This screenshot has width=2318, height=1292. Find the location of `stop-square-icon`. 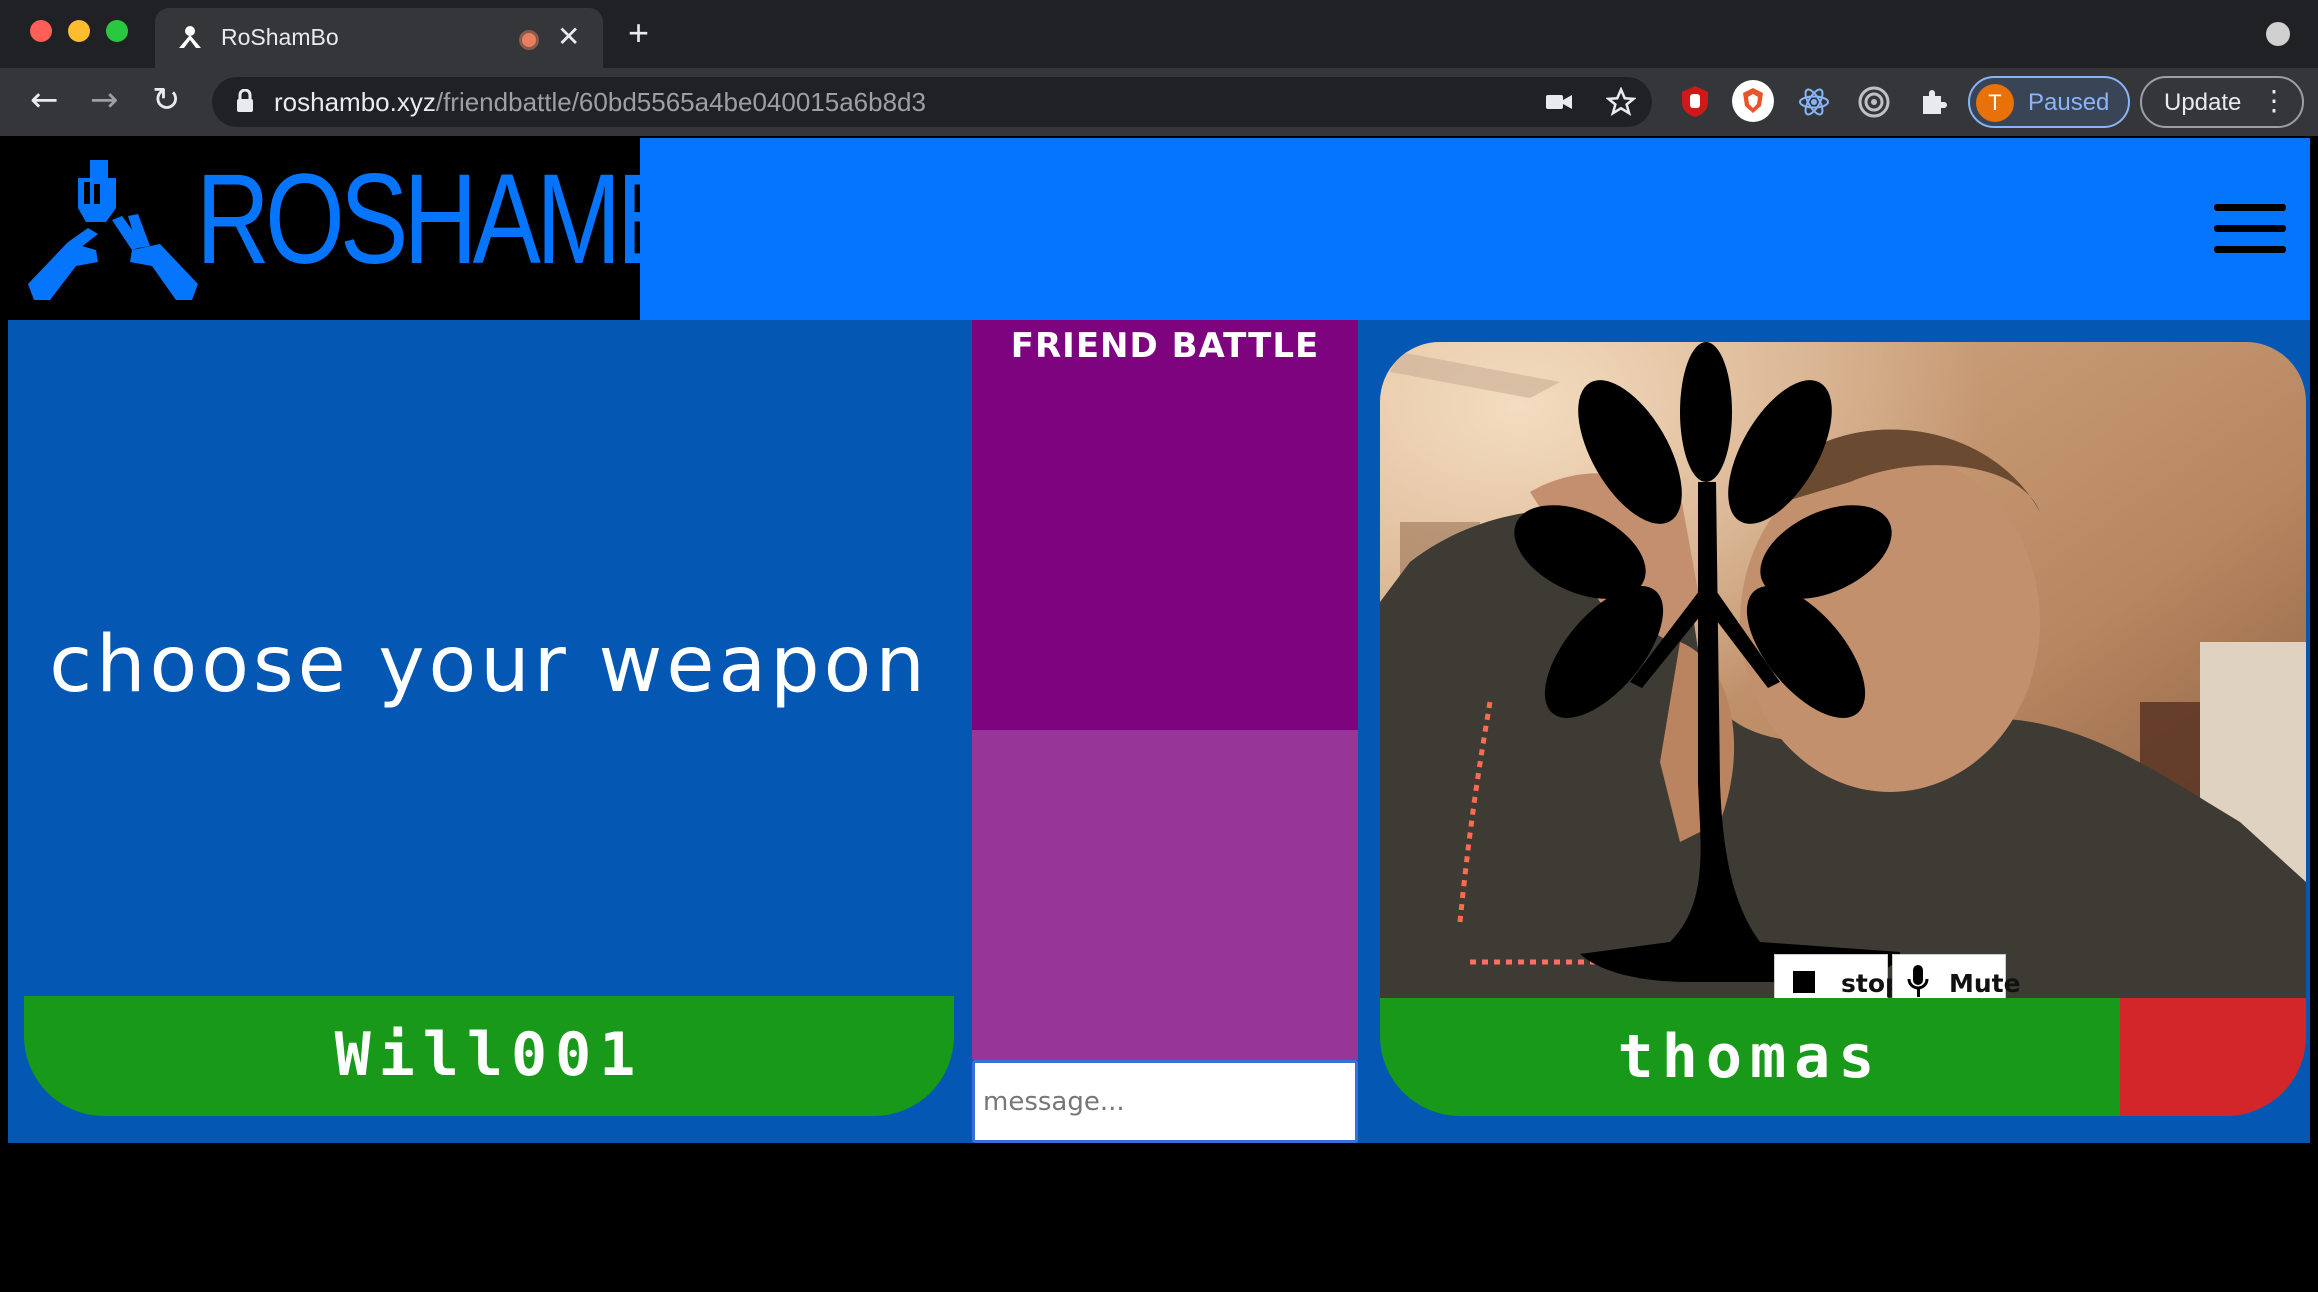

stop-square-icon is located at coordinates (1804, 982).